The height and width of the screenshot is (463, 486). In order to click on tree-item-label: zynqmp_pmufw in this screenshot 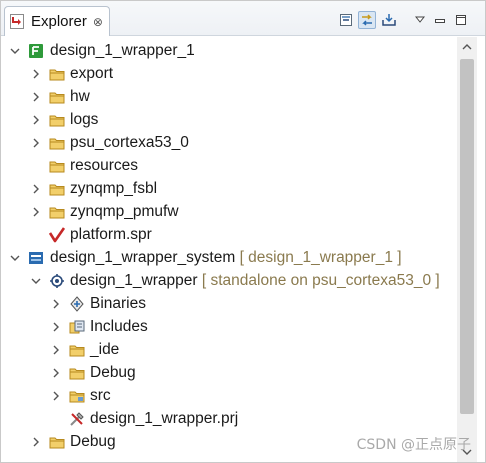, I will do `click(124, 211)`.